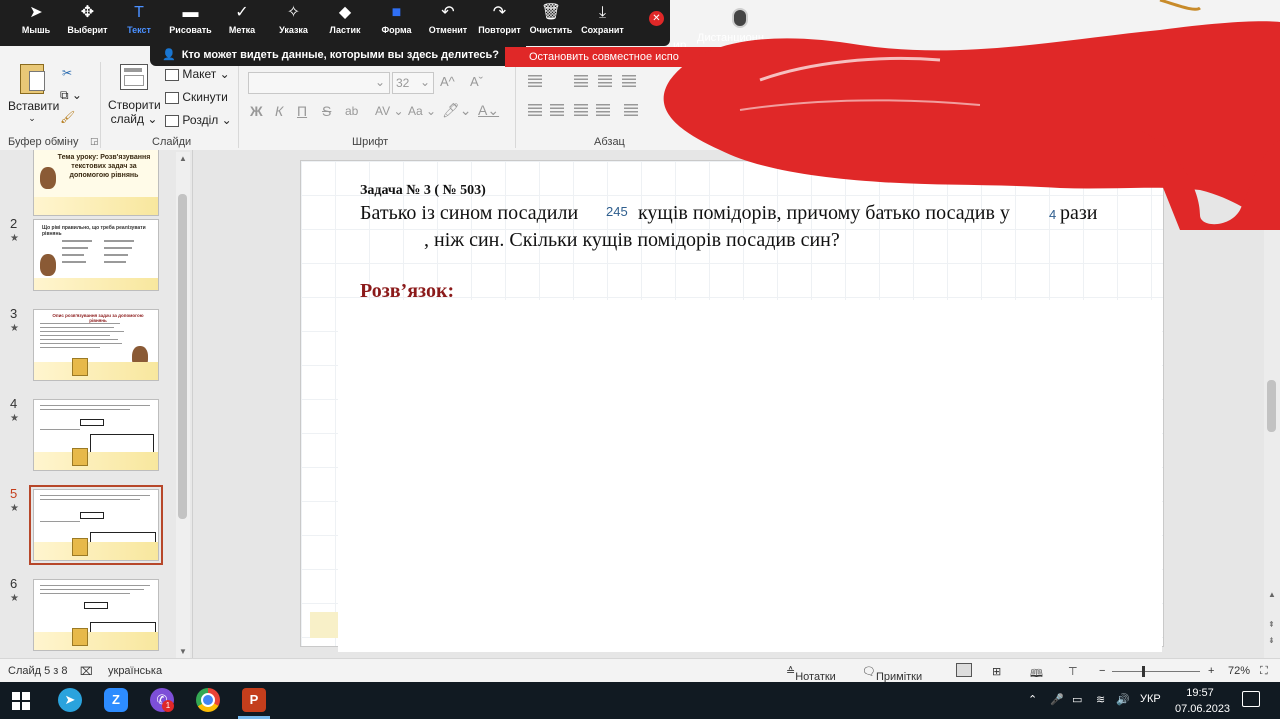  Describe the element at coordinates (67, 117) in the screenshot. I see `format-painter-icon: 🖌` at that location.